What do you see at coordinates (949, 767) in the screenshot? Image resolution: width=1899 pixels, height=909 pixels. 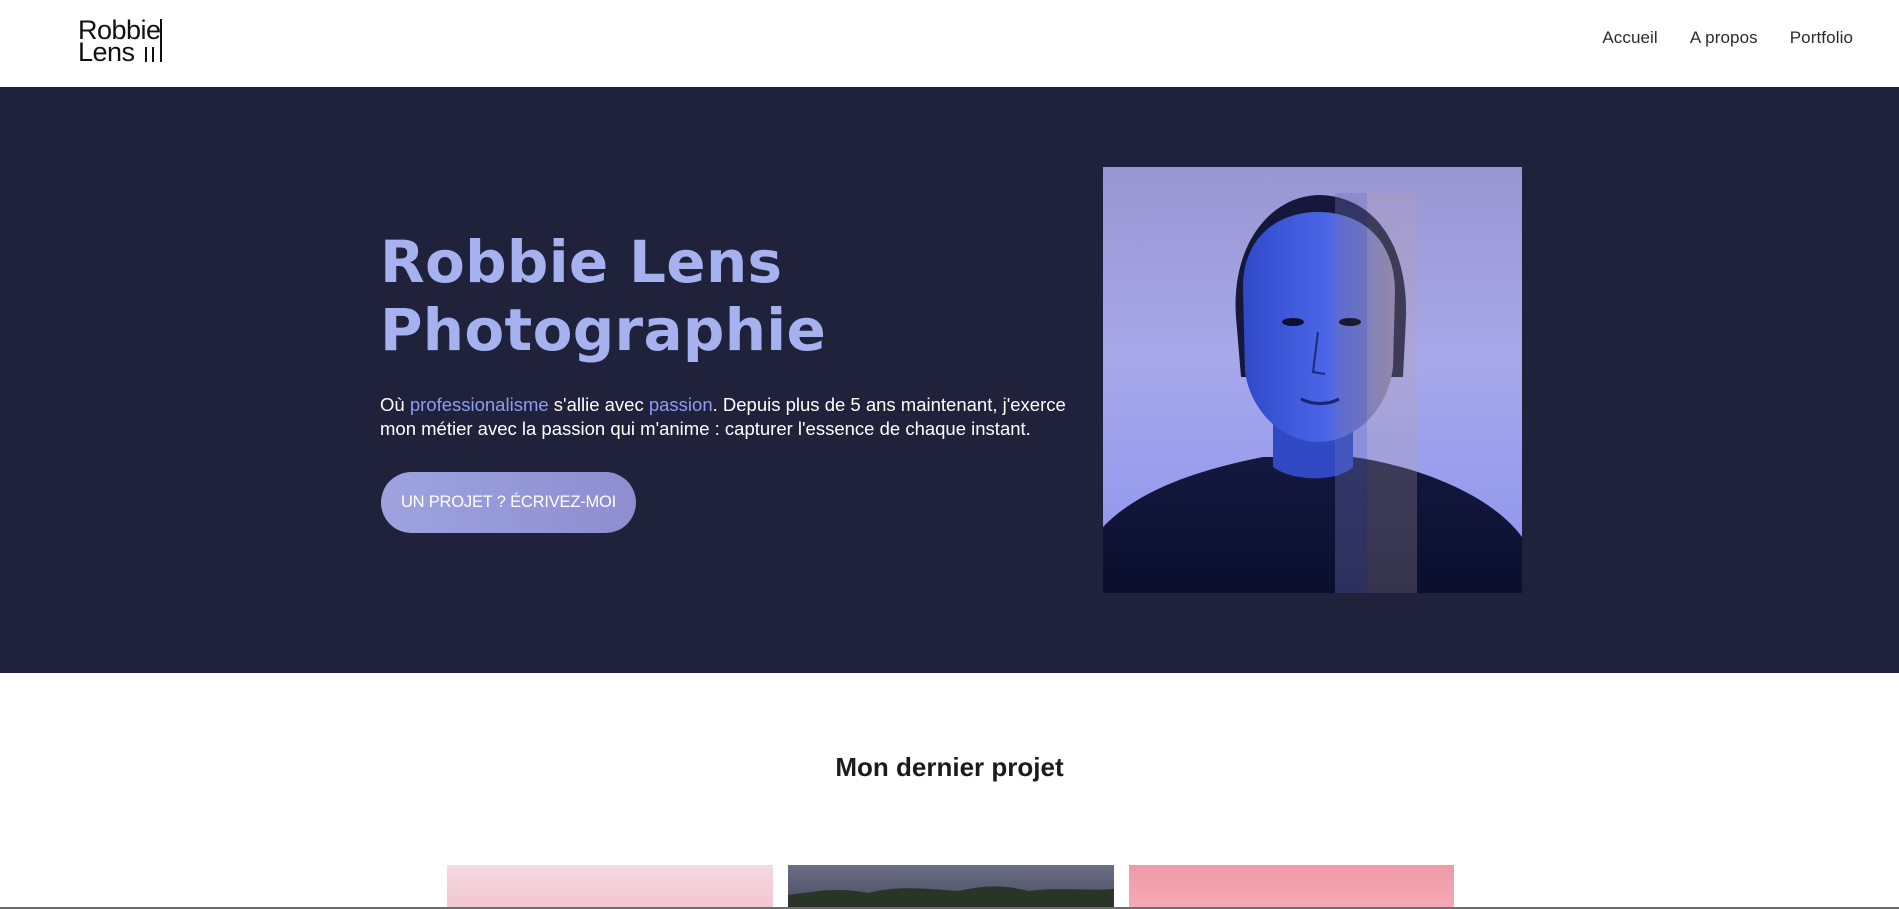 I see `section-title-last-project: Mon dernier projet` at bounding box center [949, 767].